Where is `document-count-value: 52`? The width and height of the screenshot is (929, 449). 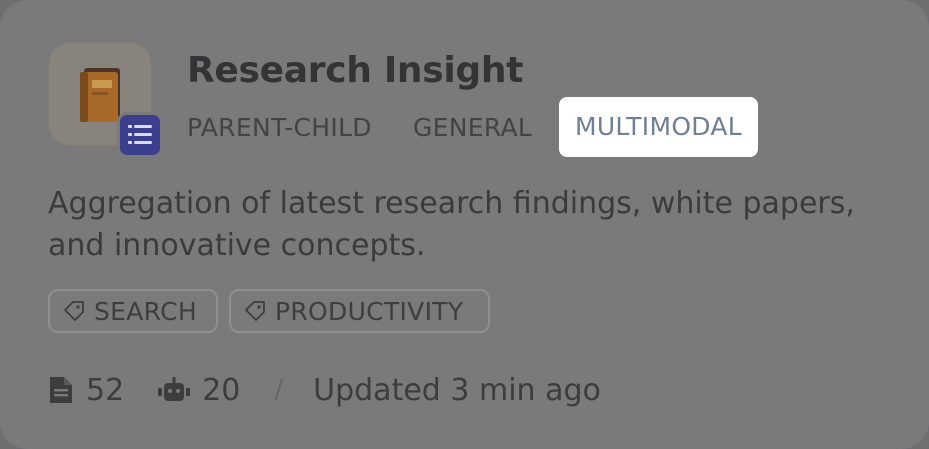 document-count-value: 52 is located at coordinates (105, 390).